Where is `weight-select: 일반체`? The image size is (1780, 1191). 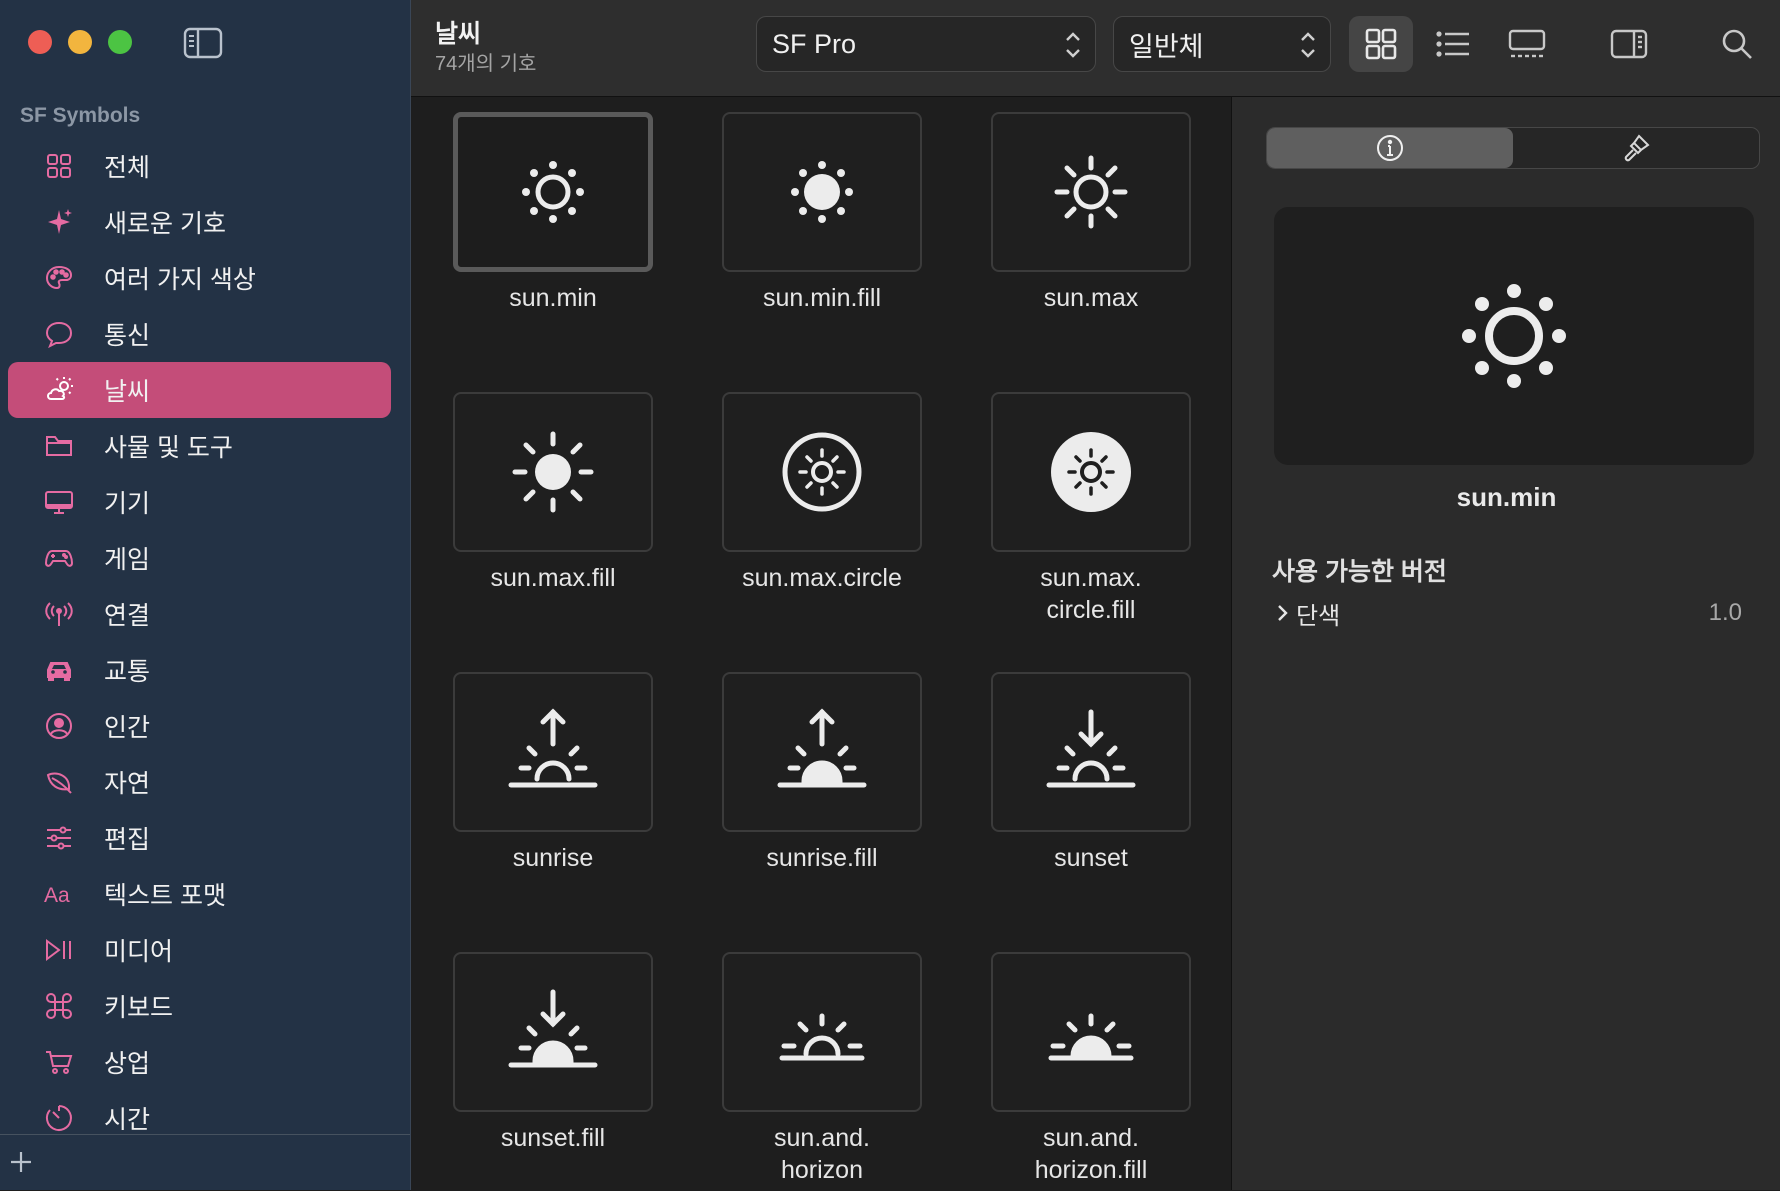
weight-select: 일반체 is located at coordinates (1222, 44).